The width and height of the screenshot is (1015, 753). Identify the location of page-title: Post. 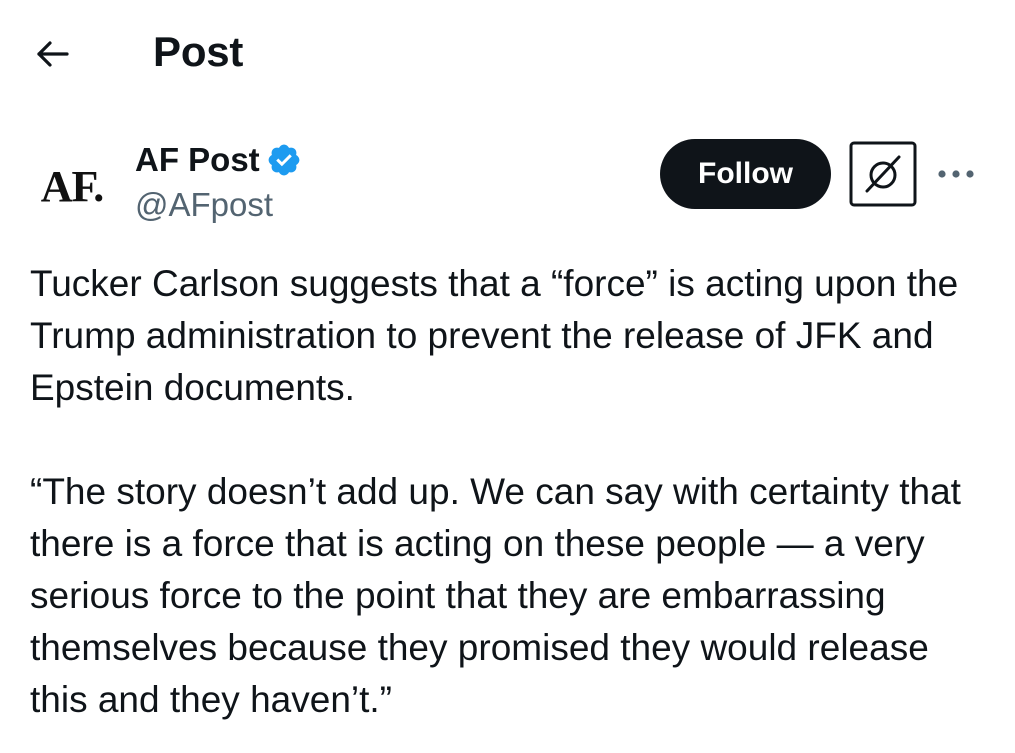
(198, 51).